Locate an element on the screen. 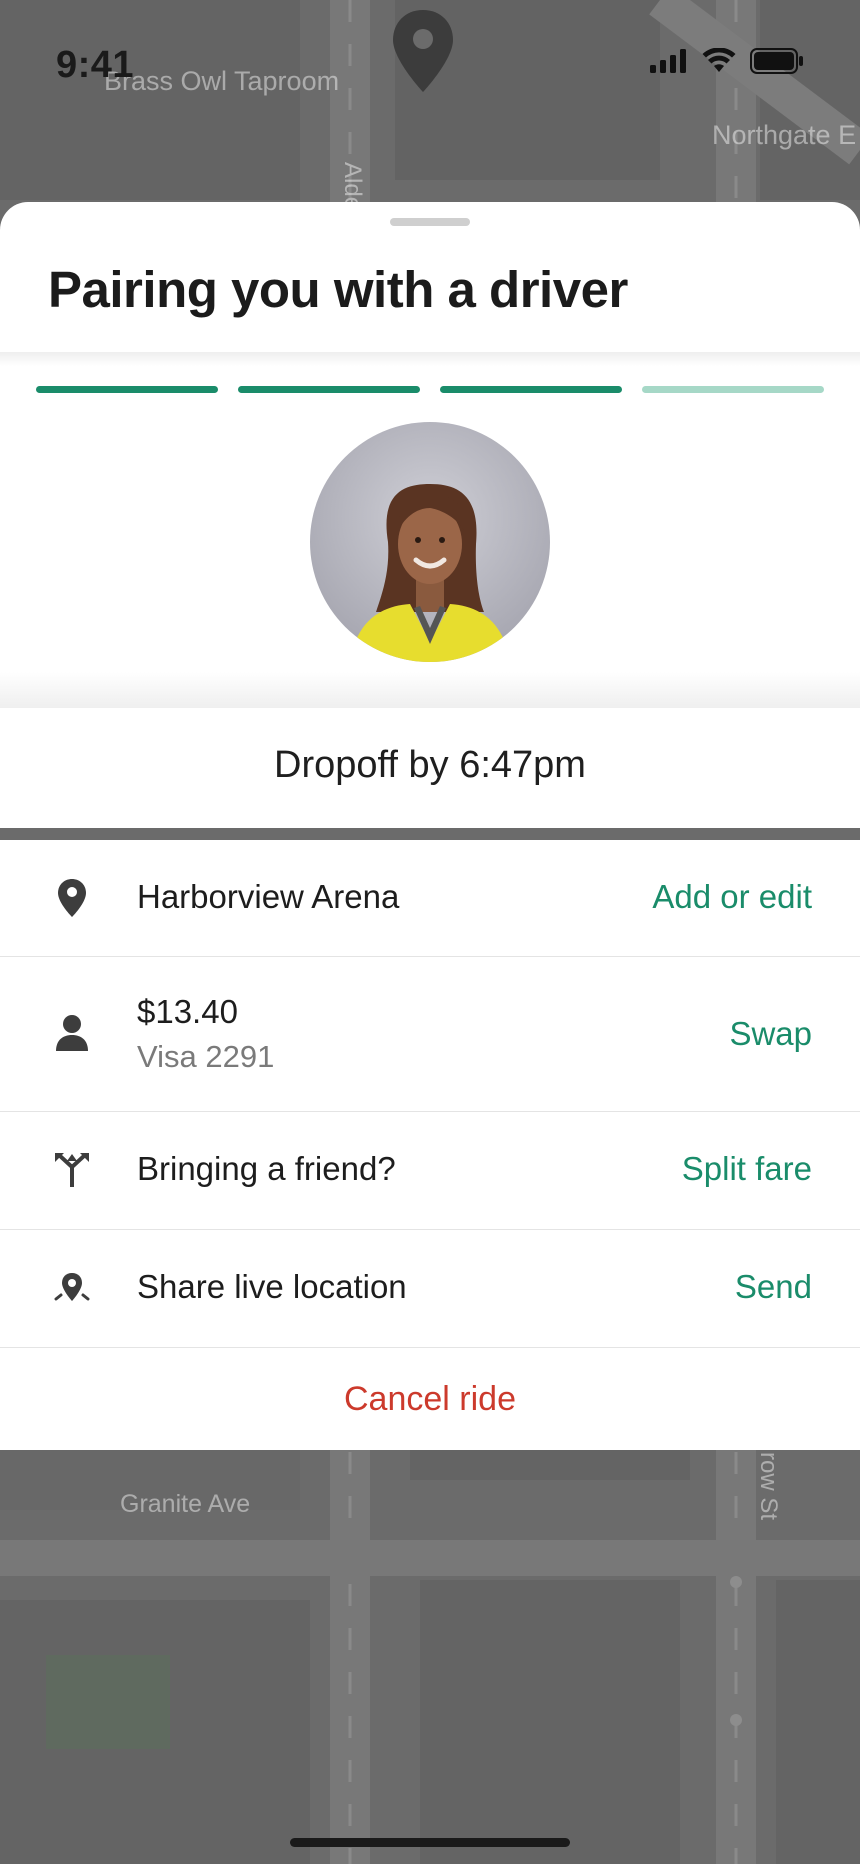 The image size is (860, 1864). cancel-ride-button: Cancel ride is located at coordinates (430, 1399).